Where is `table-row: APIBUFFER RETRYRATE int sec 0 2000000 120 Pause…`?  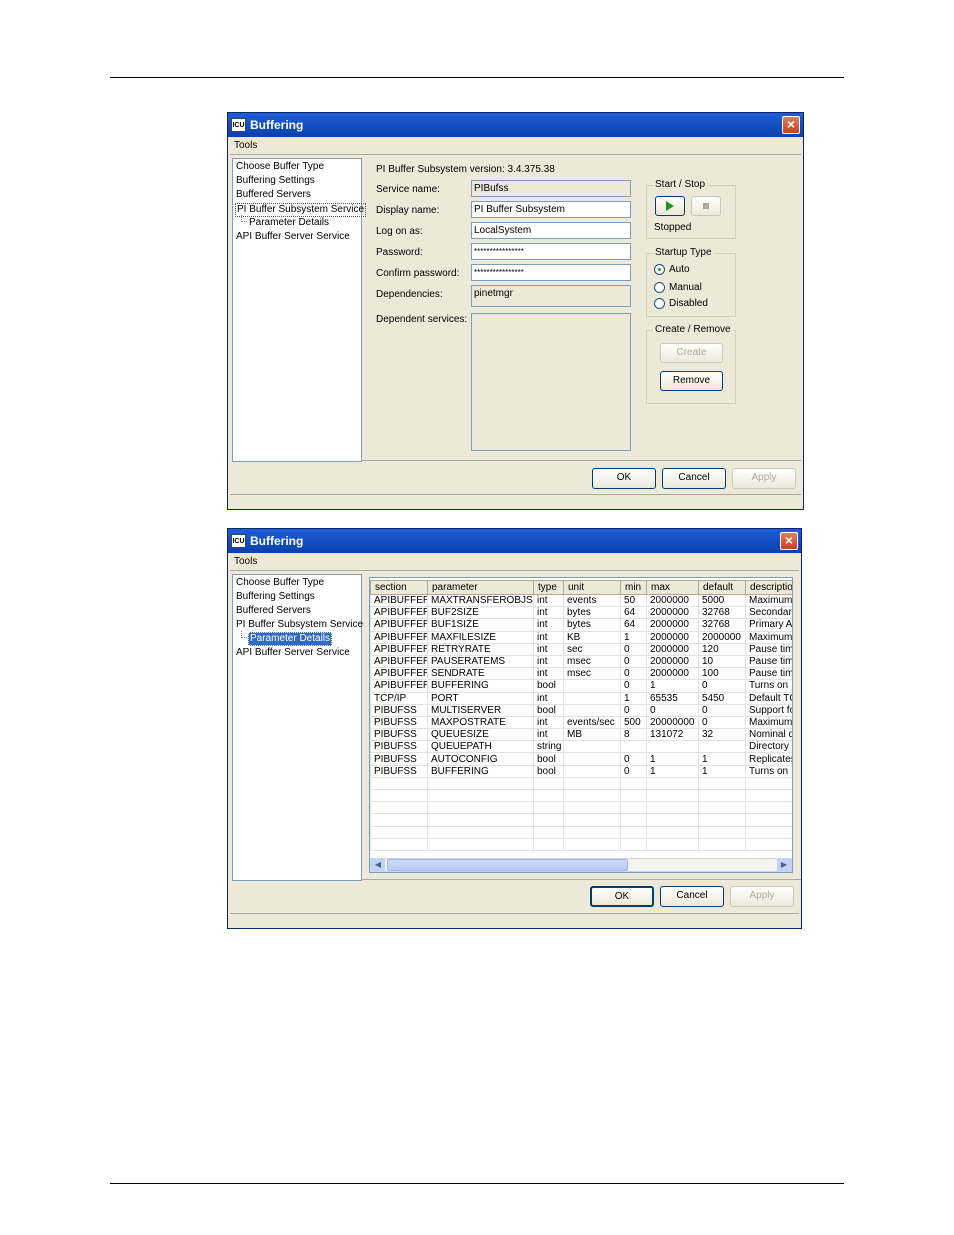 table-row: APIBUFFER RETRYRATE int sec 0 2000000 120 Pause… is located at coordinates (581, 649).